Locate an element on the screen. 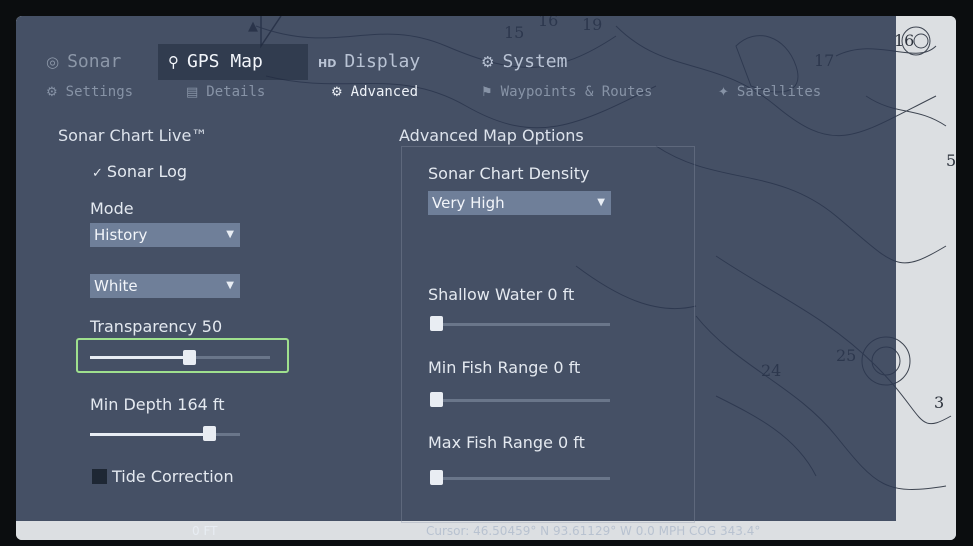  max-fish-range-slider-knob is located at coordinates (436, 477).